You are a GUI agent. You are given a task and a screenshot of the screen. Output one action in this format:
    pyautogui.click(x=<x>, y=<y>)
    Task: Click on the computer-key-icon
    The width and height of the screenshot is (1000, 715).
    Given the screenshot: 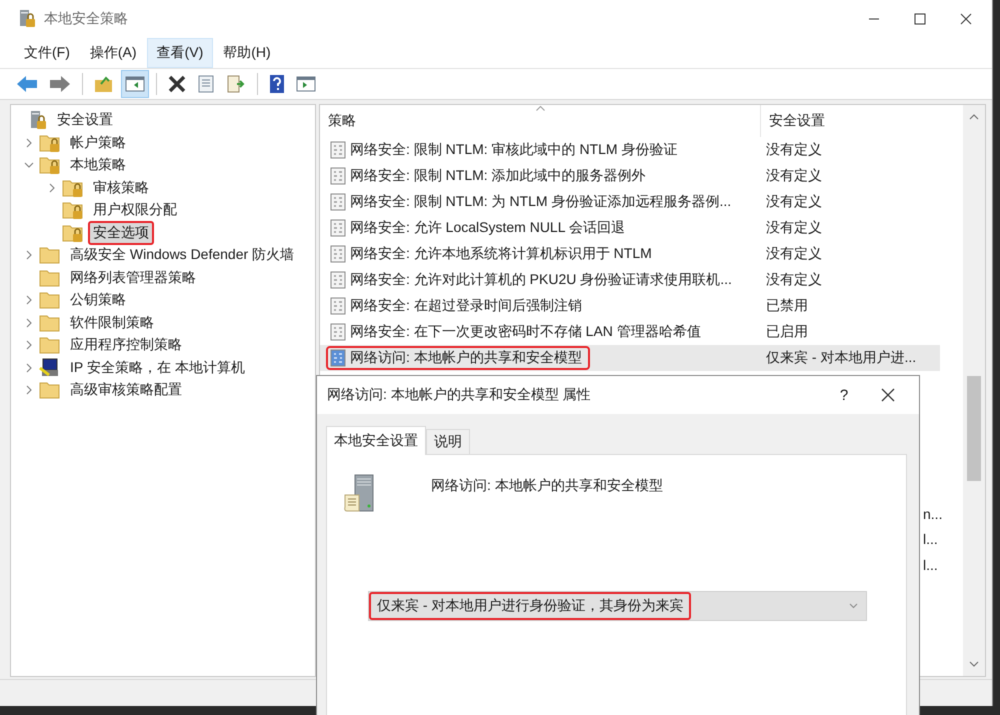 What is the action you would take?
    pyautogui.click(x=50, y=368)
    